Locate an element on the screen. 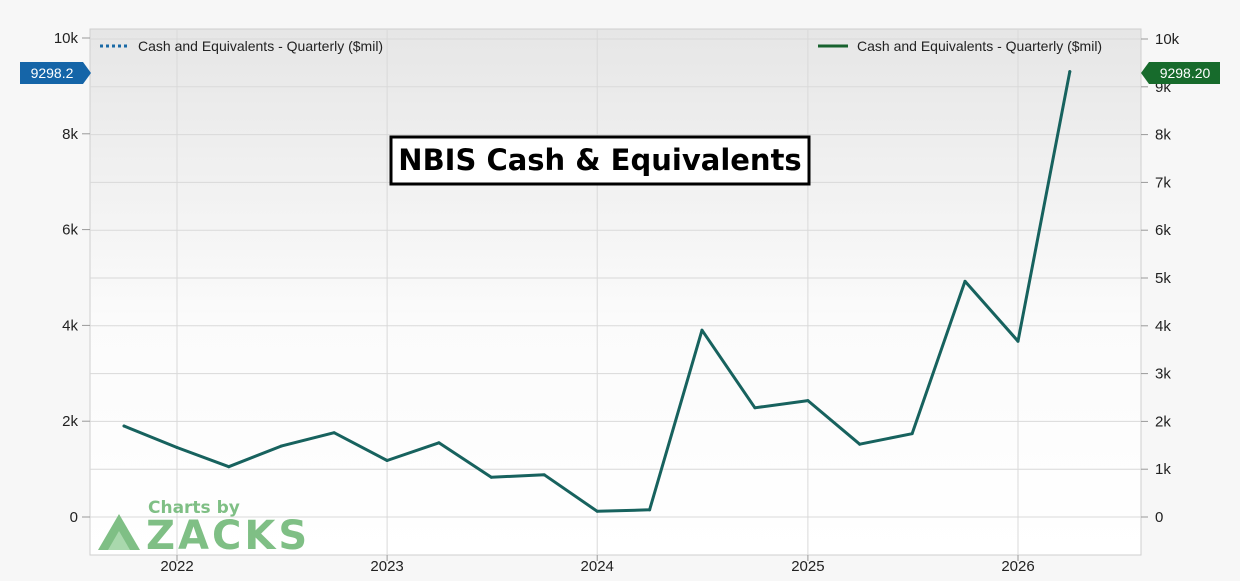  y-left-tick-label: 10k is located at coordinates (66, 38).